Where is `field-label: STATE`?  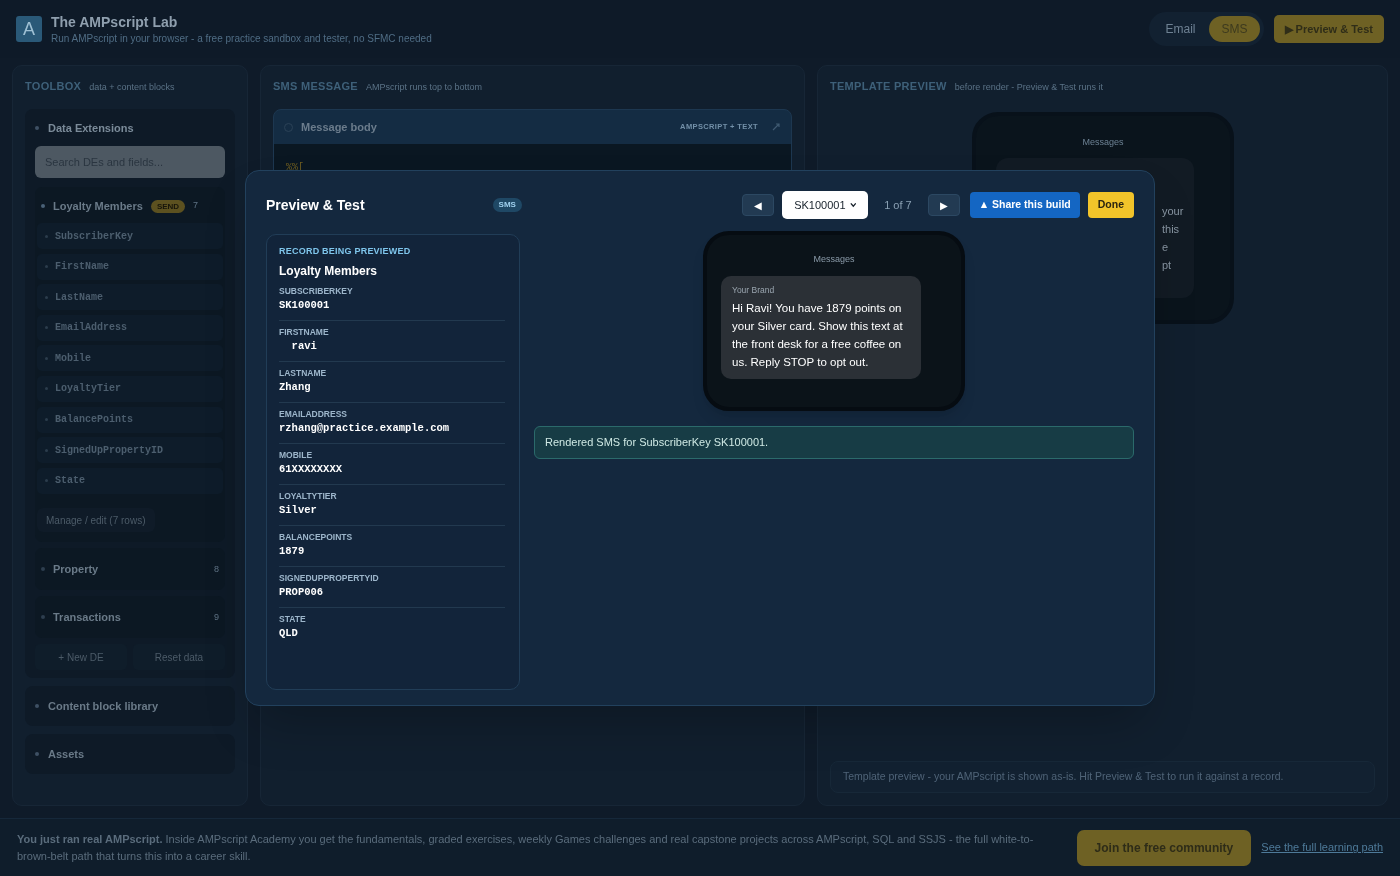
field-label: STATE is located at coordinates (293, 618).